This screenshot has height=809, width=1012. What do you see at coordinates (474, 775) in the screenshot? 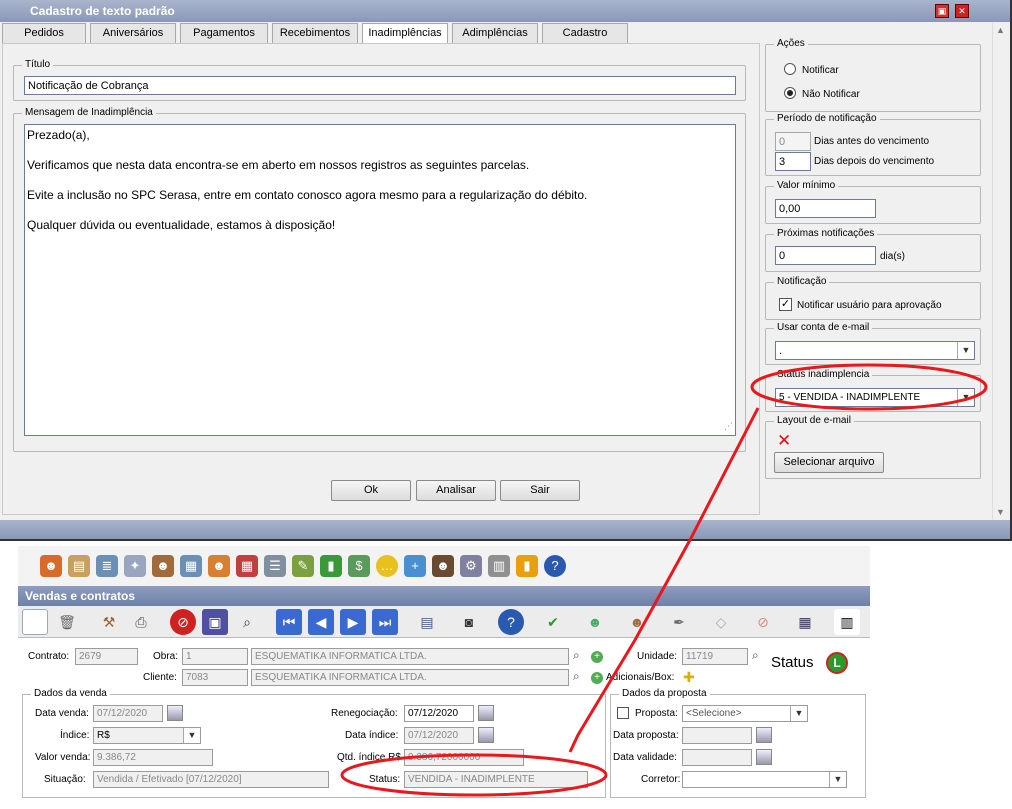
I see `annotation-ellipse-status-venda` at bounding box center [474, 775].